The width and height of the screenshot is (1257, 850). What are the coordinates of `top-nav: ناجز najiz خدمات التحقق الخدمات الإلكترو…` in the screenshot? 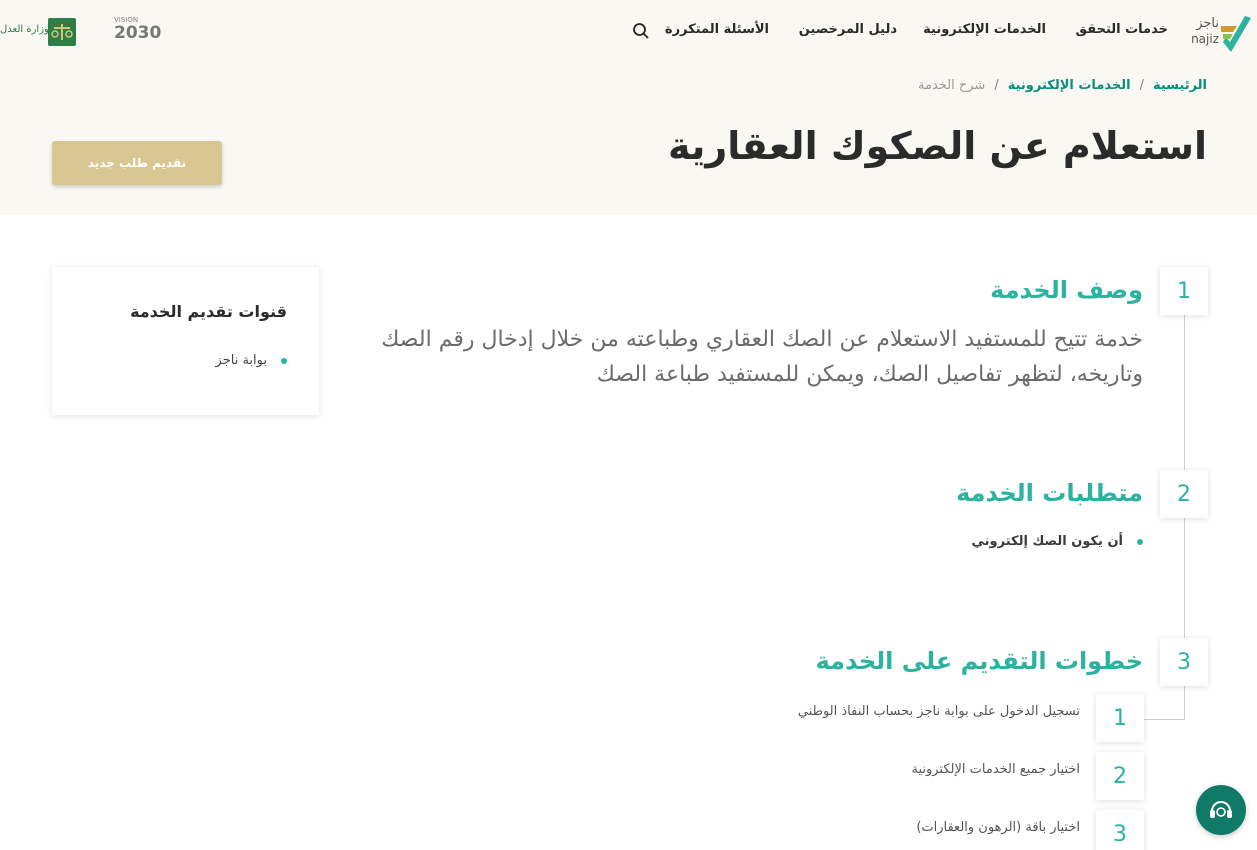 It's located at (628, 32).